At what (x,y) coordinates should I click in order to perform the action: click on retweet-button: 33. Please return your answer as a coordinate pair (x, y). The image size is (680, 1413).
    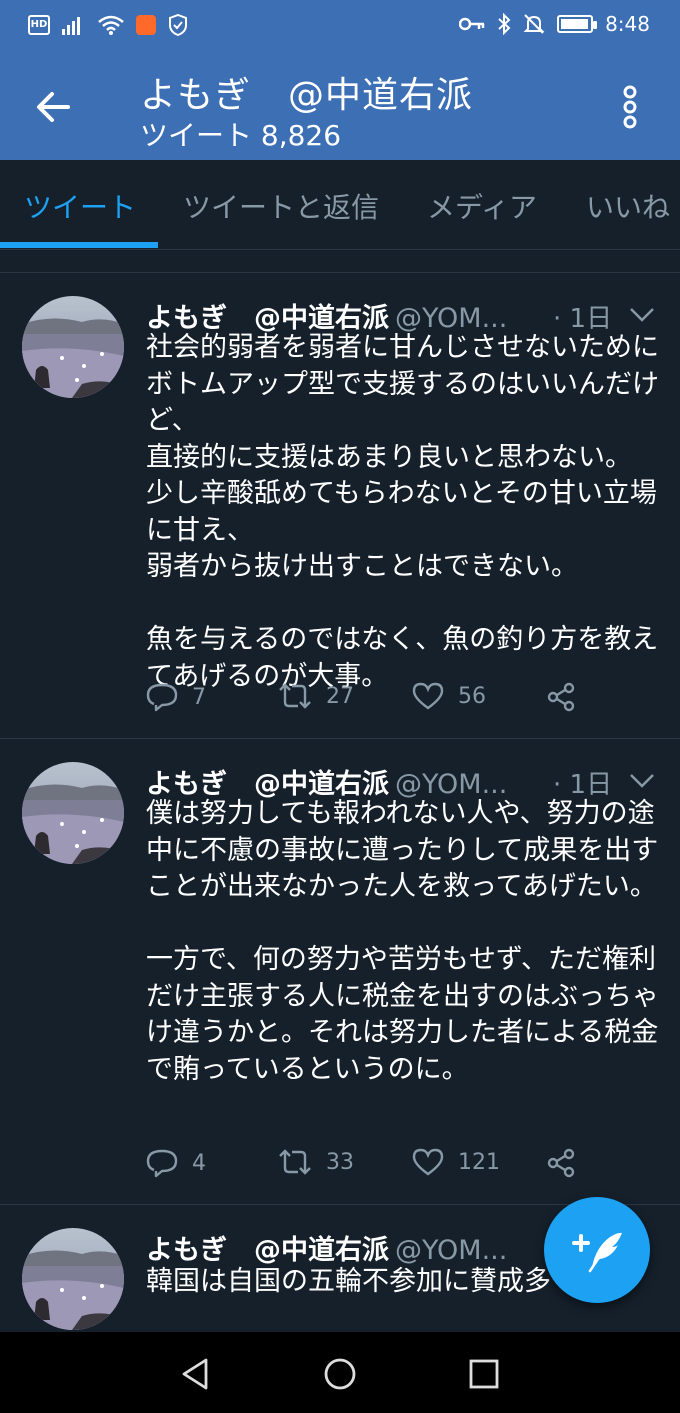
    Looking at the image, I should click on (316, 1162).